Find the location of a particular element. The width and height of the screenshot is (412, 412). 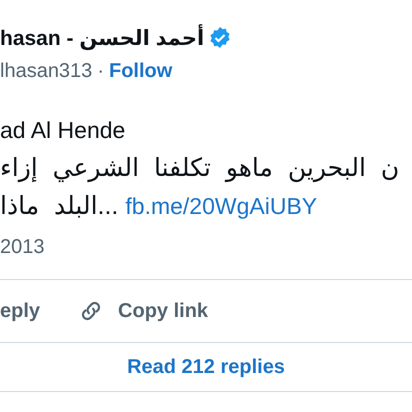

author-handle: lhasan313 is located at coordinates (46, 71).